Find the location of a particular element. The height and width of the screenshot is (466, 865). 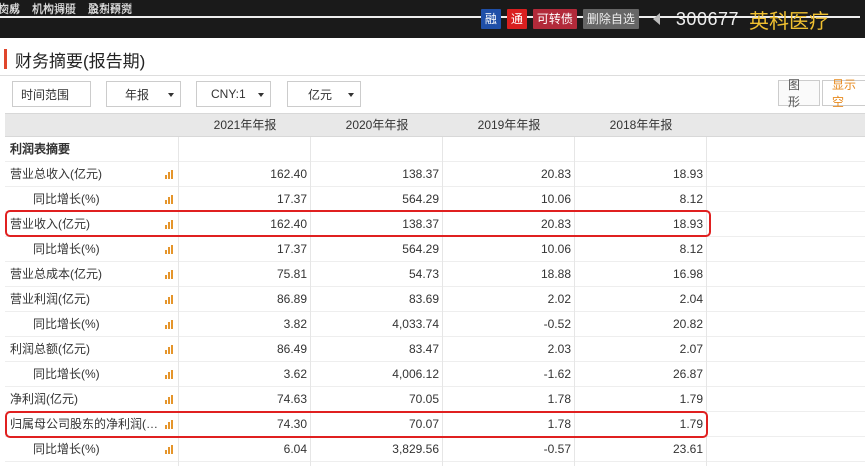

time-range-label: 时间范围 is located at coordinates (45, 94).